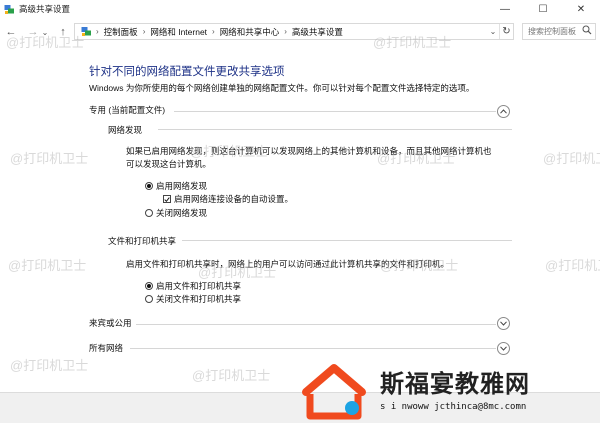 The width and height of the screenshot is (600, 423). What do you see at coordinates (86, 31) in the screenshot?
I see `control-panel-icon` at bounding box center [86, 31].